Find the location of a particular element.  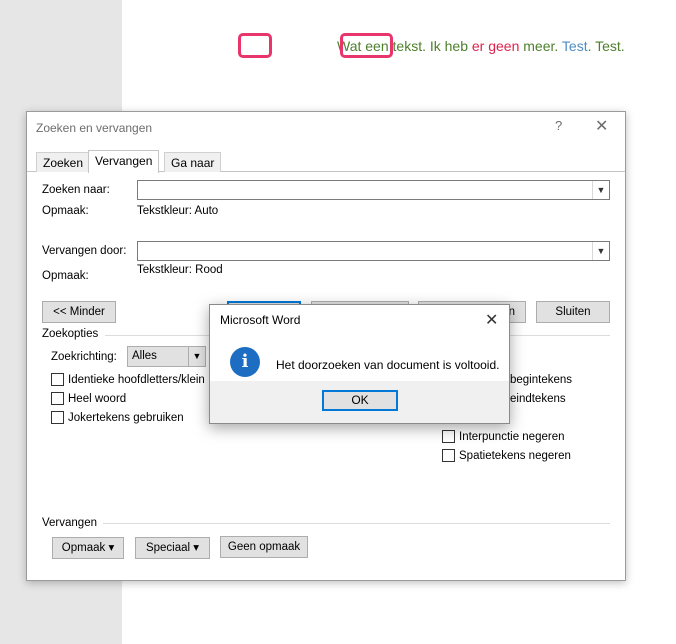

message-title-bar: Microsoft Word ✕ is located at coordinates (359, 320).